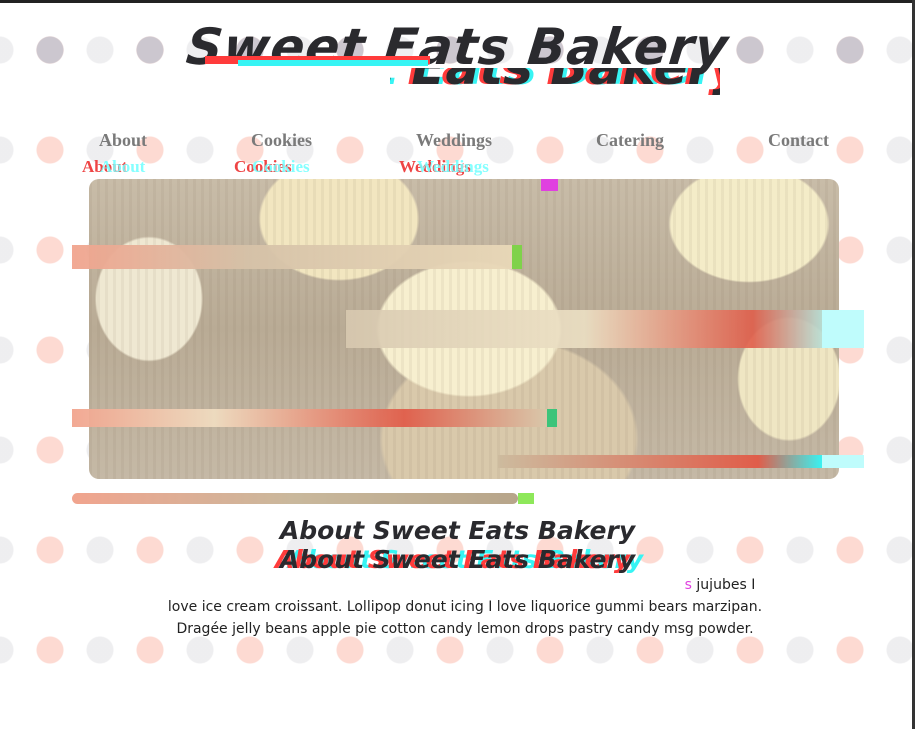  Describe the element at coordinates (123, 140) in the screenshot. I see `nav-about: About` at that location.